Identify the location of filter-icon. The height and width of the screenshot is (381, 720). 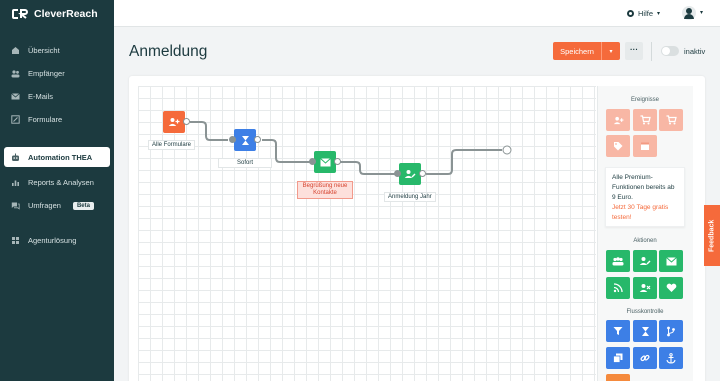
(618, 331).